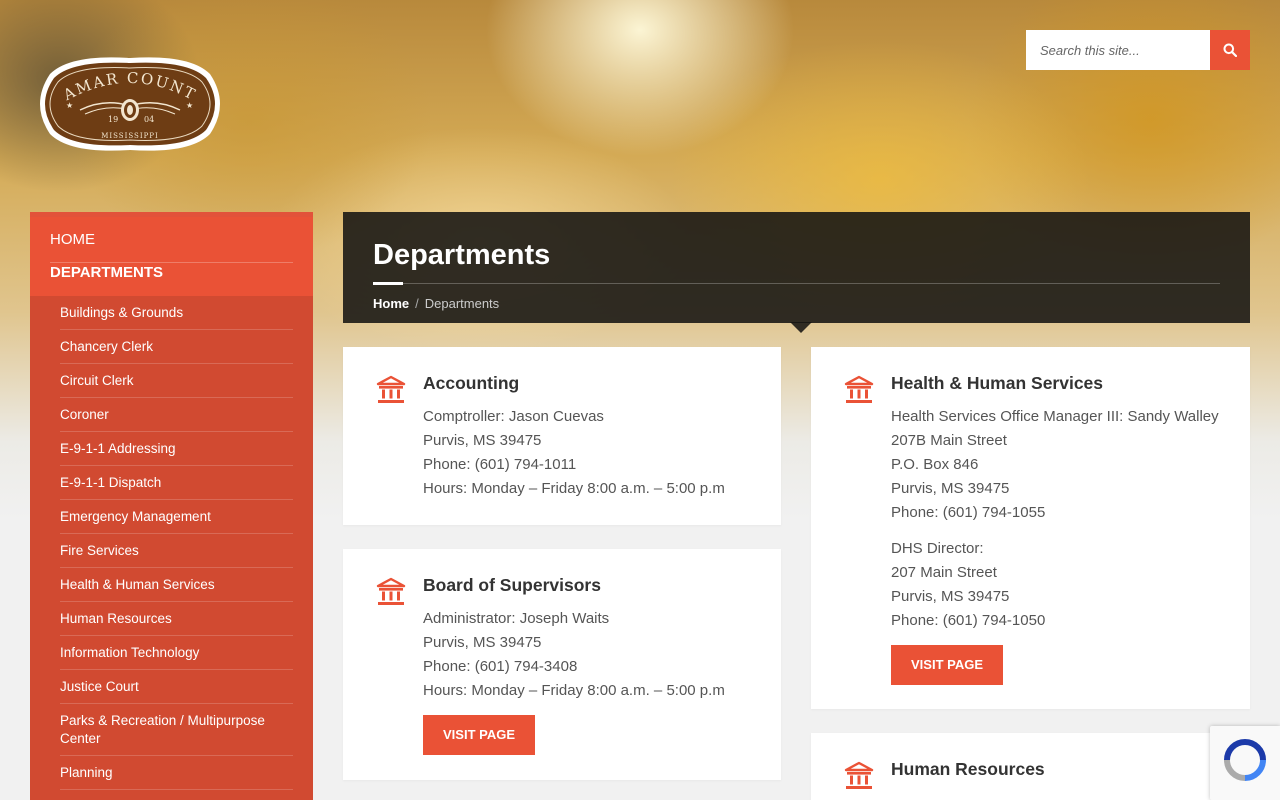  What do you see at coordinates (176, 415) in the screenshot?
I see `sidebar-item-coroner: Coroner` at bounding box center [176, 415].